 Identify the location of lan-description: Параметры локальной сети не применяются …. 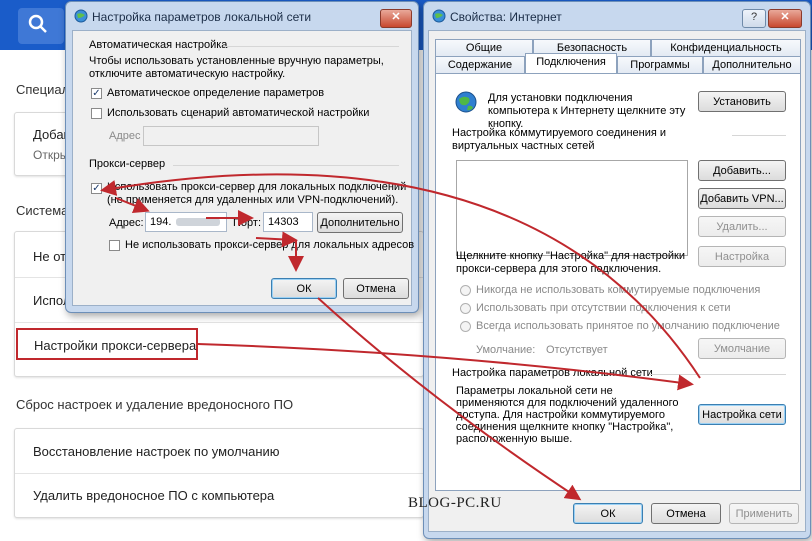
(567, 415).